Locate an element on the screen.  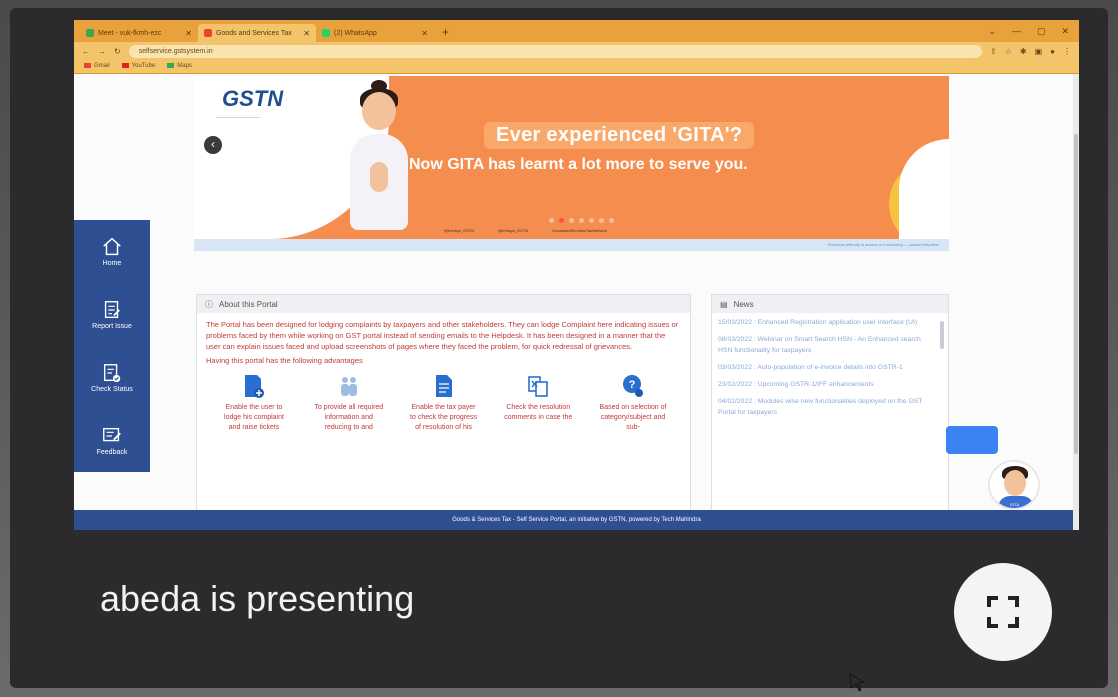
bookmark-maps: Maps is located at coordinates (179, 66).